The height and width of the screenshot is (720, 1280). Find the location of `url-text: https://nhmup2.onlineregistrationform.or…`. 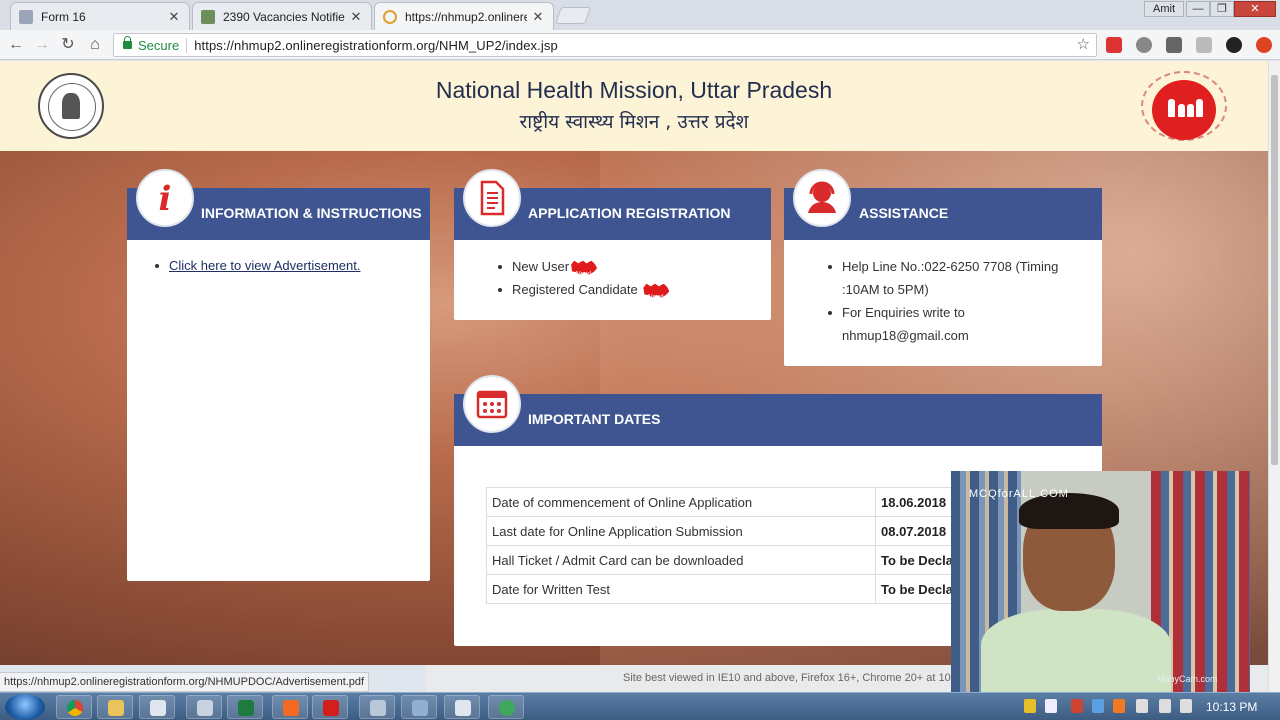

url-text: https://nhmup2.onlineregistrationform.or… is located at coordinates (376, 45).